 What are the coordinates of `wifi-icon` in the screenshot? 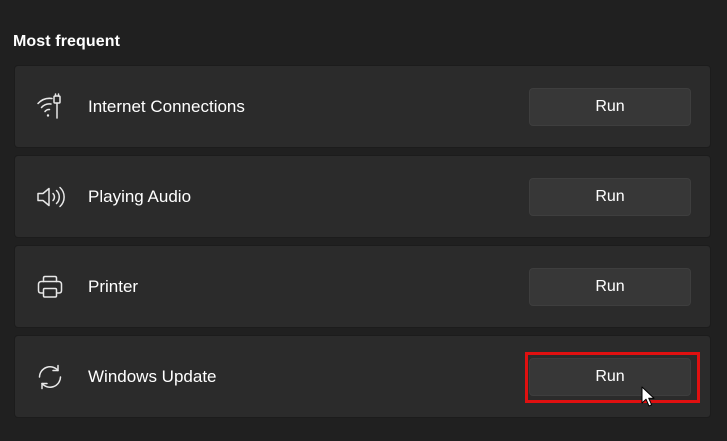 It's located at (50, 107).